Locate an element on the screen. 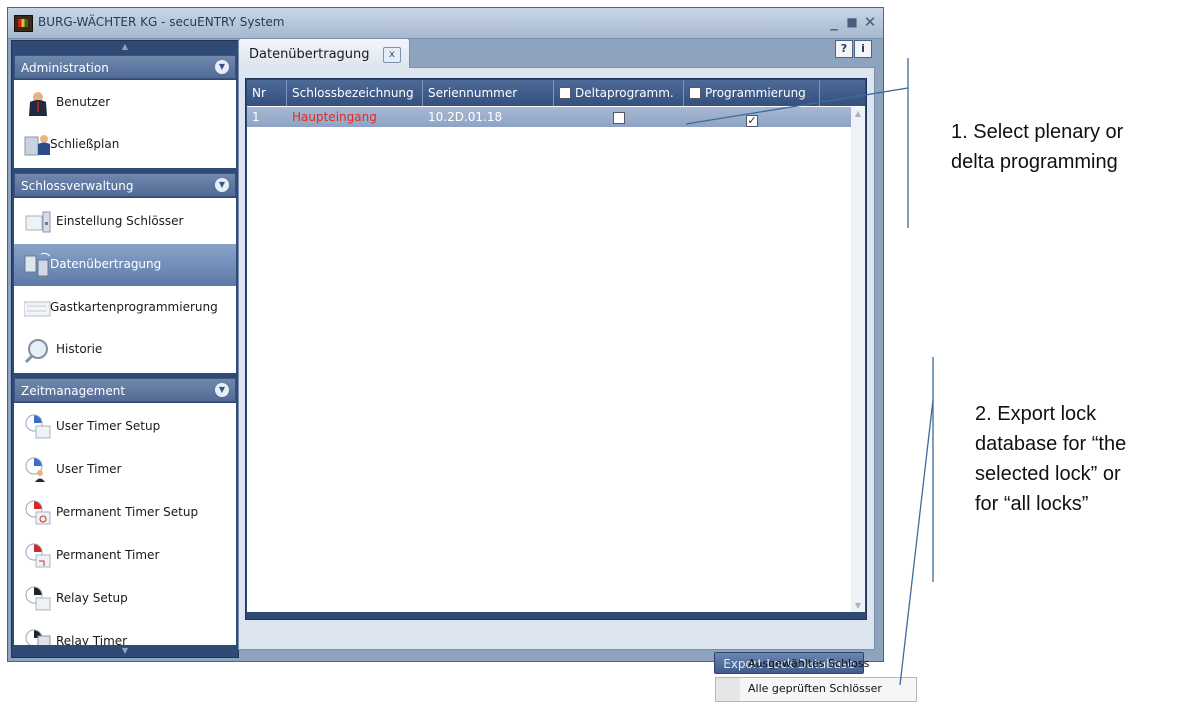  annotation-line: for “all locks” is located at coordinates (1032, 504).